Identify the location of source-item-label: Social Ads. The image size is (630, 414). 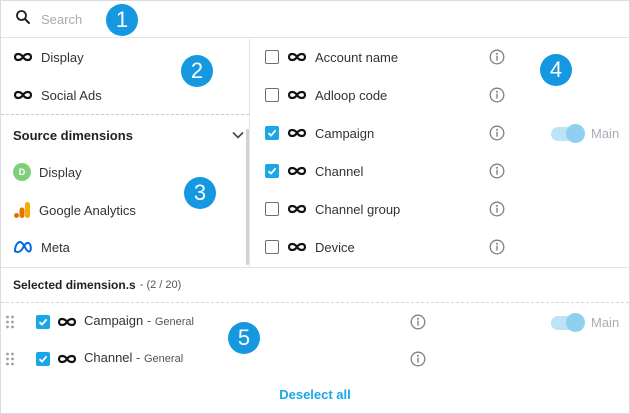
(71, 95).